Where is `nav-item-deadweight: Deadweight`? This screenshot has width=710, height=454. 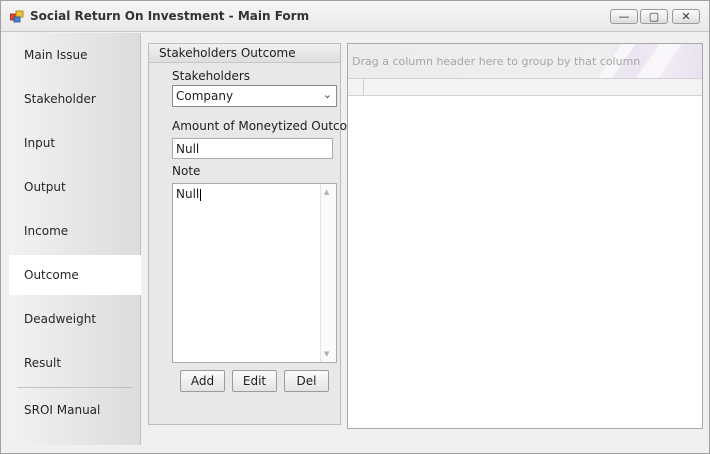 nav-item-deadweight: Deadweight is located at coordinates (75, 319).